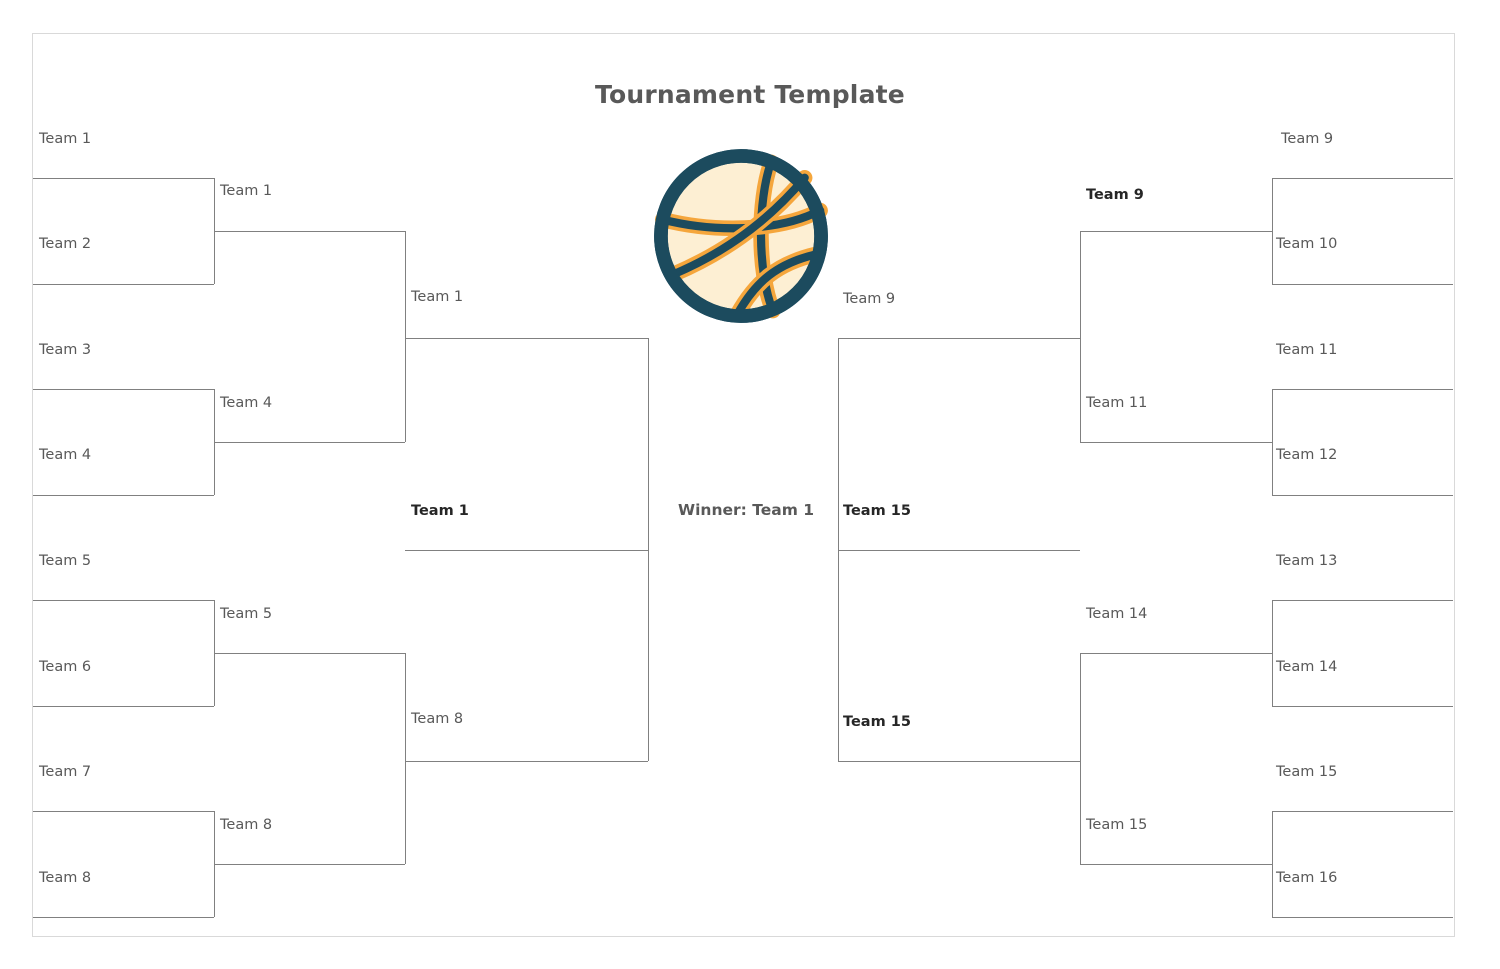 Image resolution: width=1500 pixels, height=969 pixels. I want to click on right-r1-team-9: Team 9, so click(1307, 139).